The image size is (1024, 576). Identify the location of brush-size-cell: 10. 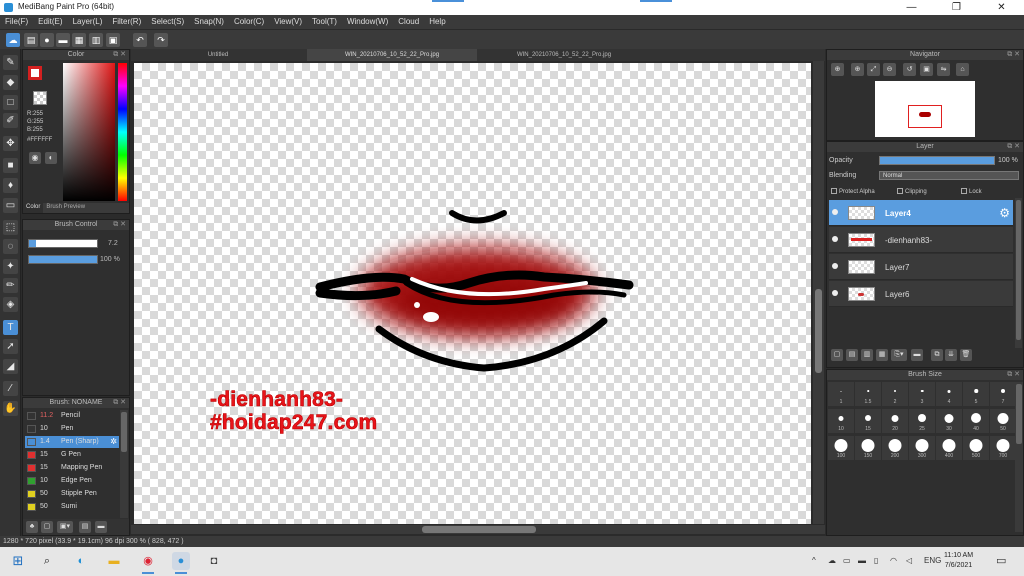
(841, 421).